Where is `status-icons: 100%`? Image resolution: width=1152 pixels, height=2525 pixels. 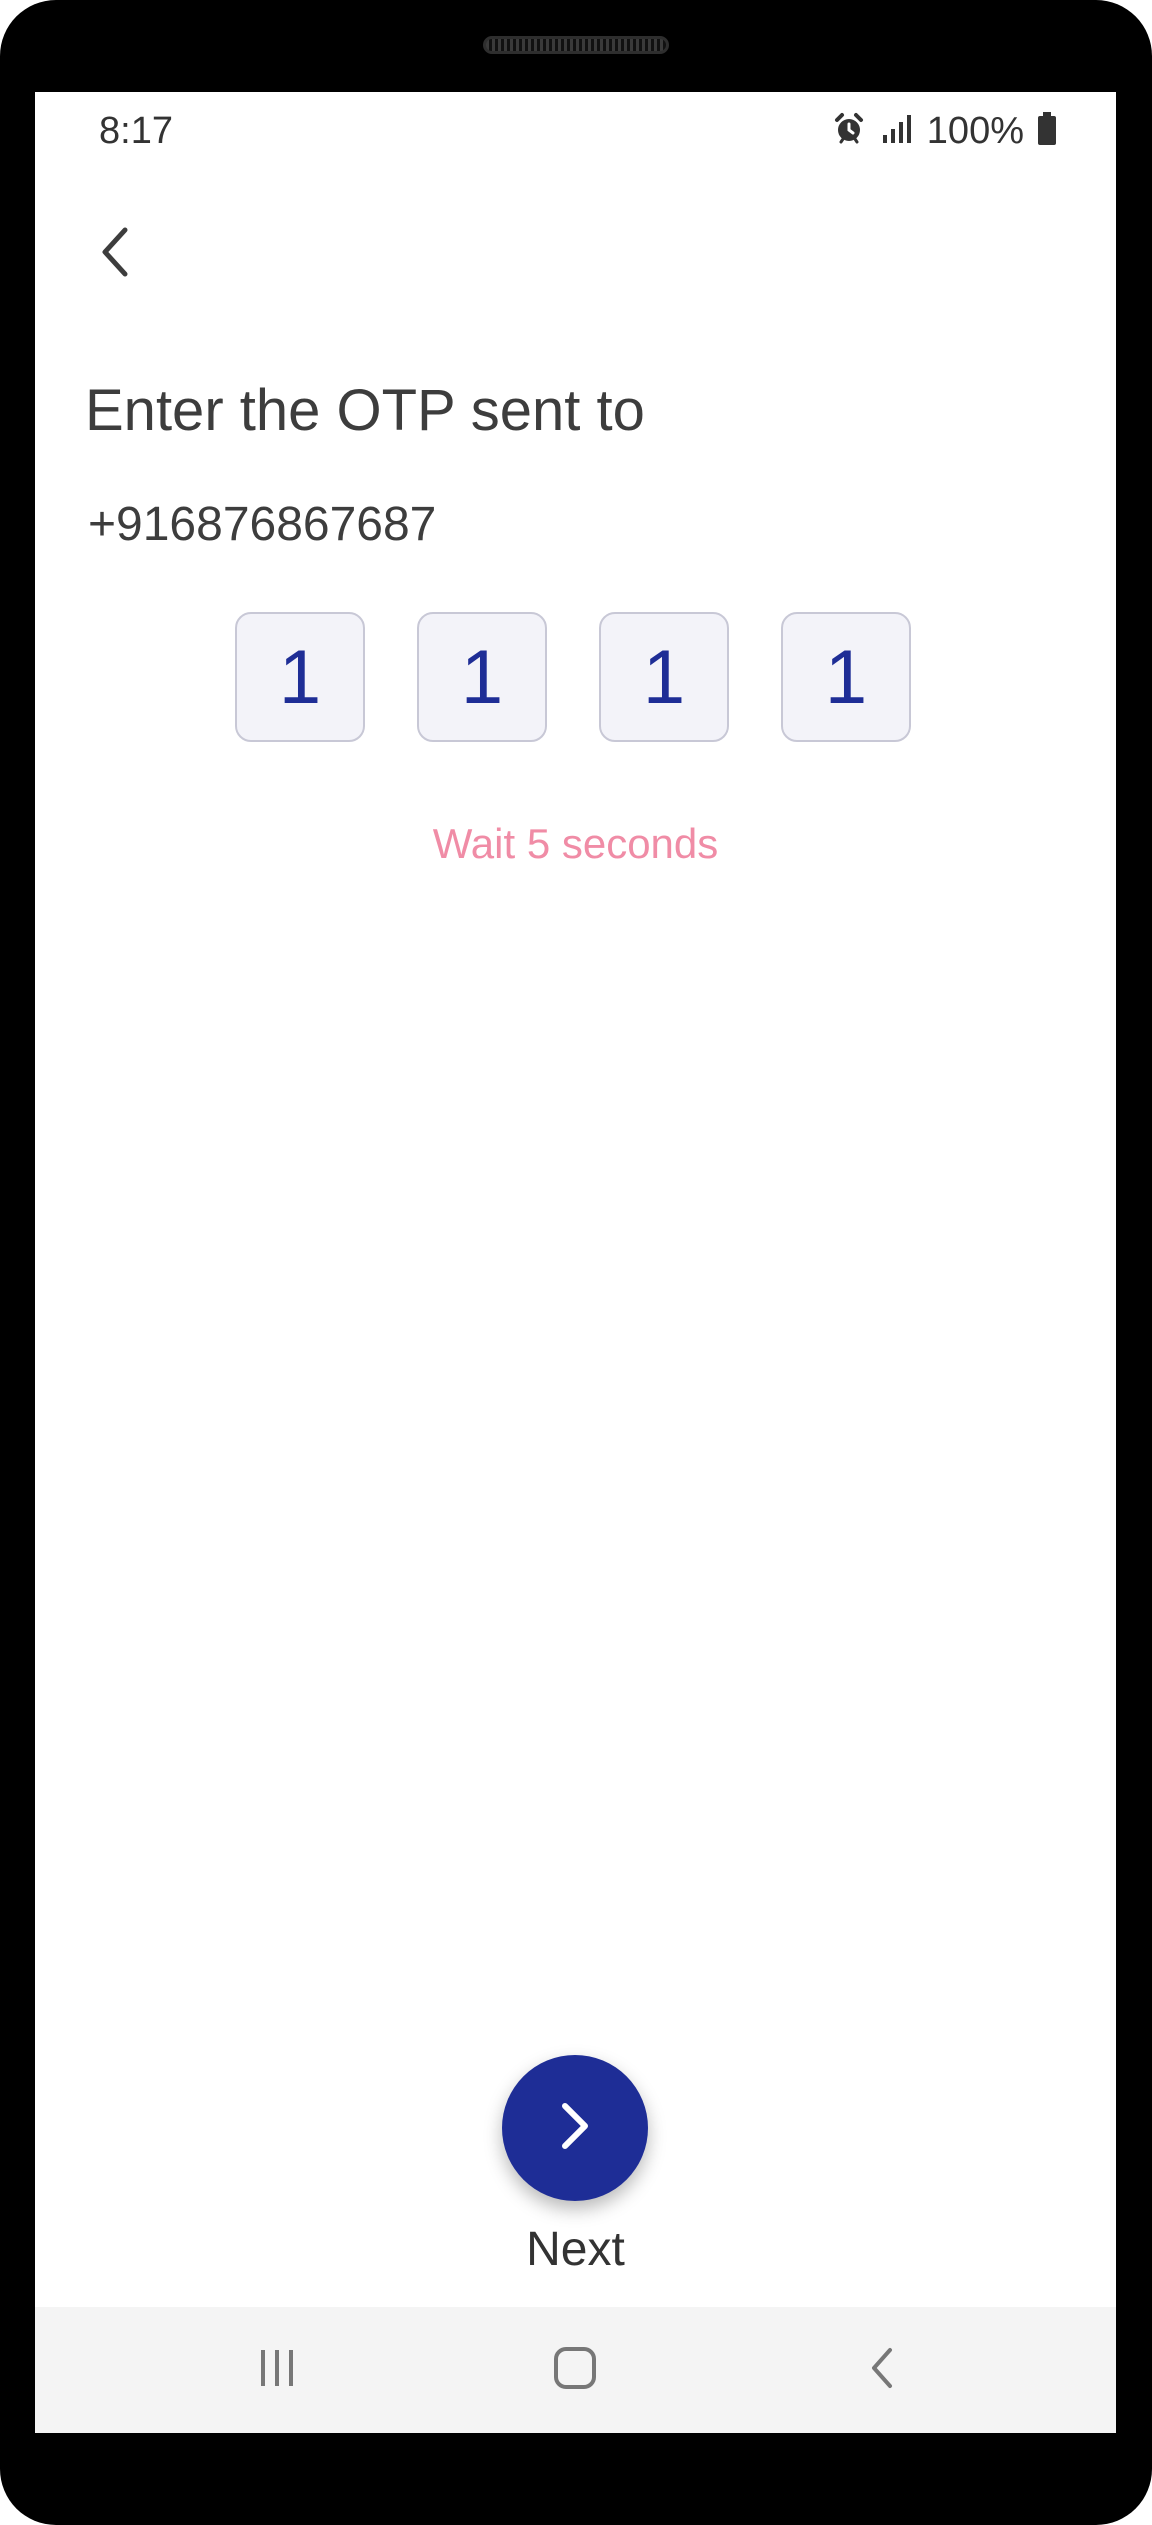
status-icons: 100% is located at coordinates (944, 131).